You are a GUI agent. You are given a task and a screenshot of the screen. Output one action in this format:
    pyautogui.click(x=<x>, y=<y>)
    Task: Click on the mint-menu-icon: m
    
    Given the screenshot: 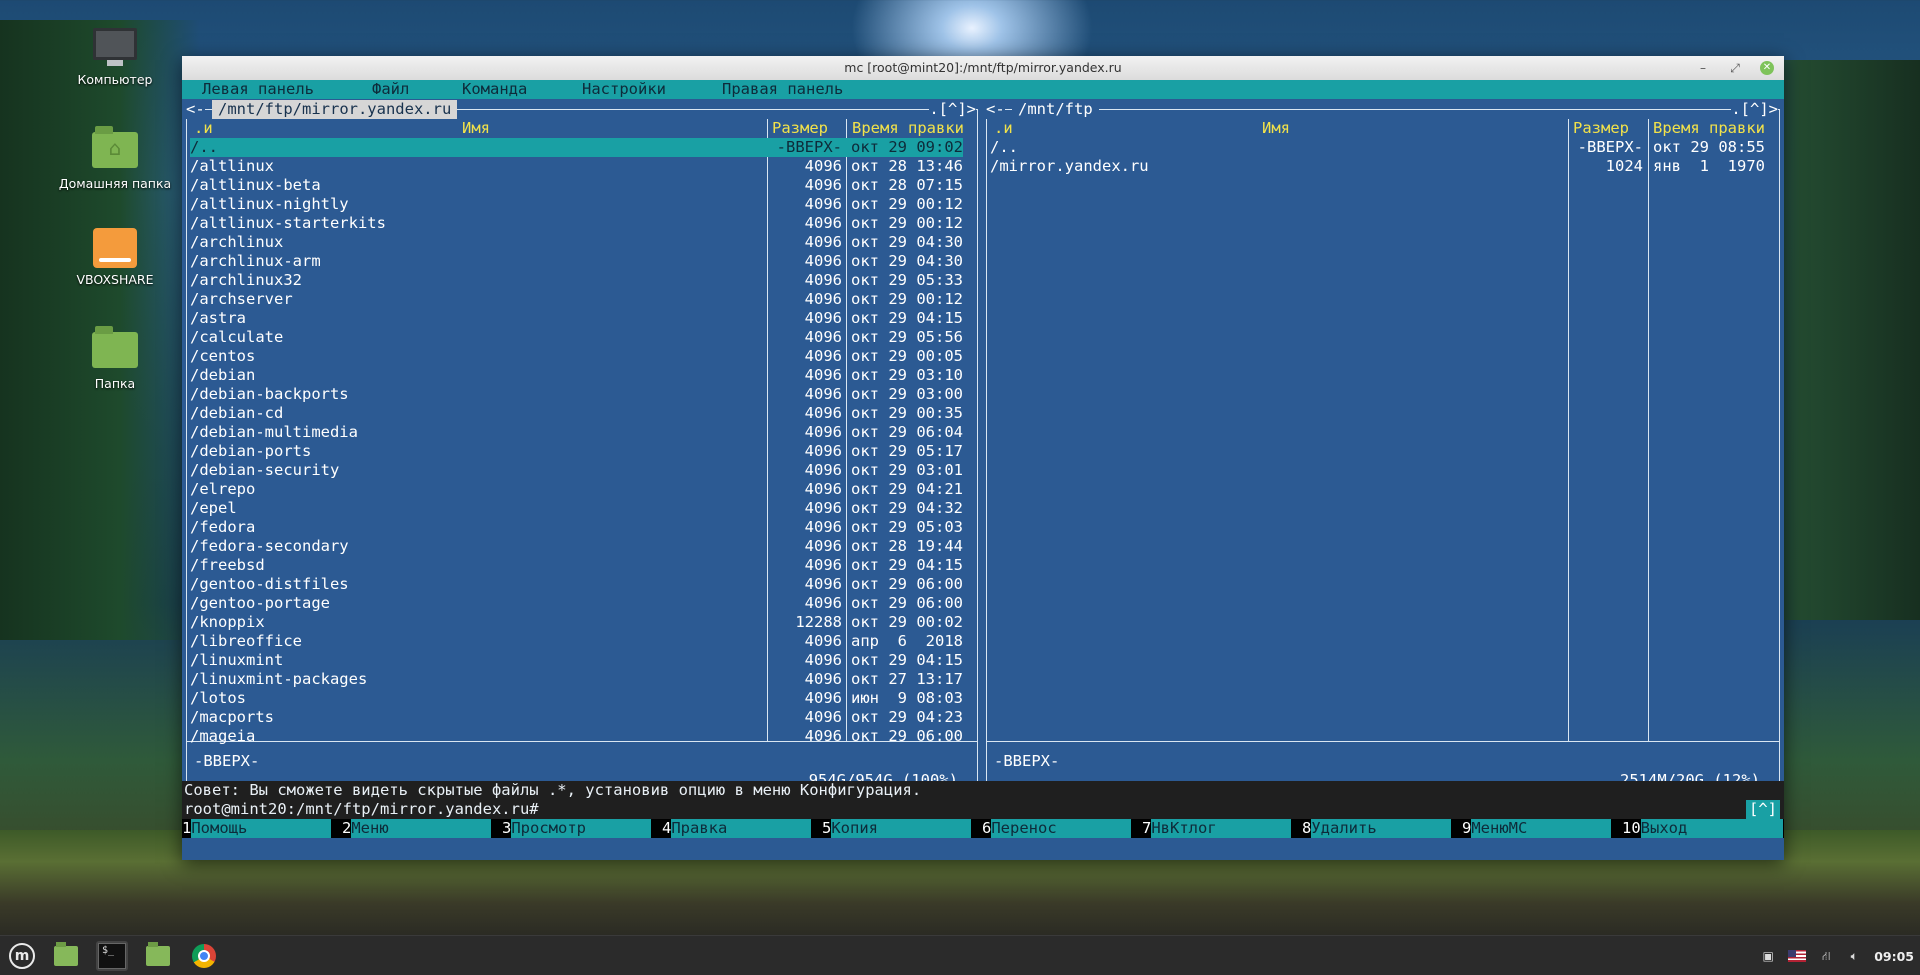 What is the action you would take?
    pyautogui.click(x=22, y=956)
    